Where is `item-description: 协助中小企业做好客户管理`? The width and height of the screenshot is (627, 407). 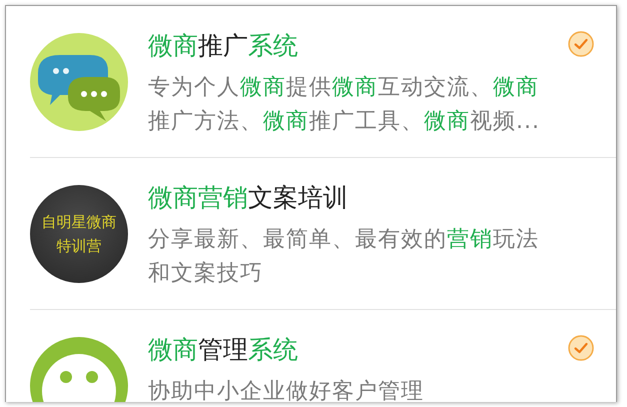 item-description: 协助中小企业做好客户管理 is located at coordinates (286, 390).